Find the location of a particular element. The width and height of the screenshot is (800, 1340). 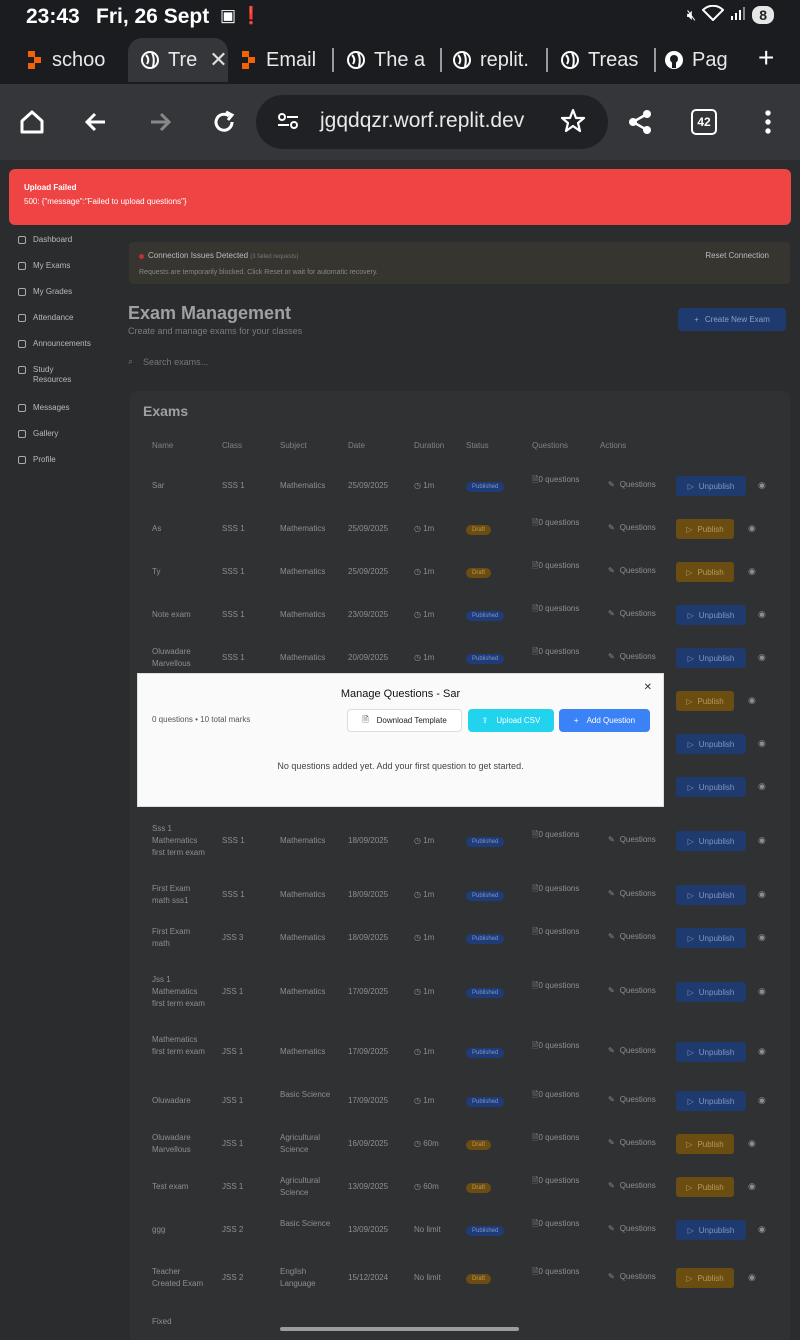

system-icons: 🔇︎ 8 is located at coordinates (730, 14).